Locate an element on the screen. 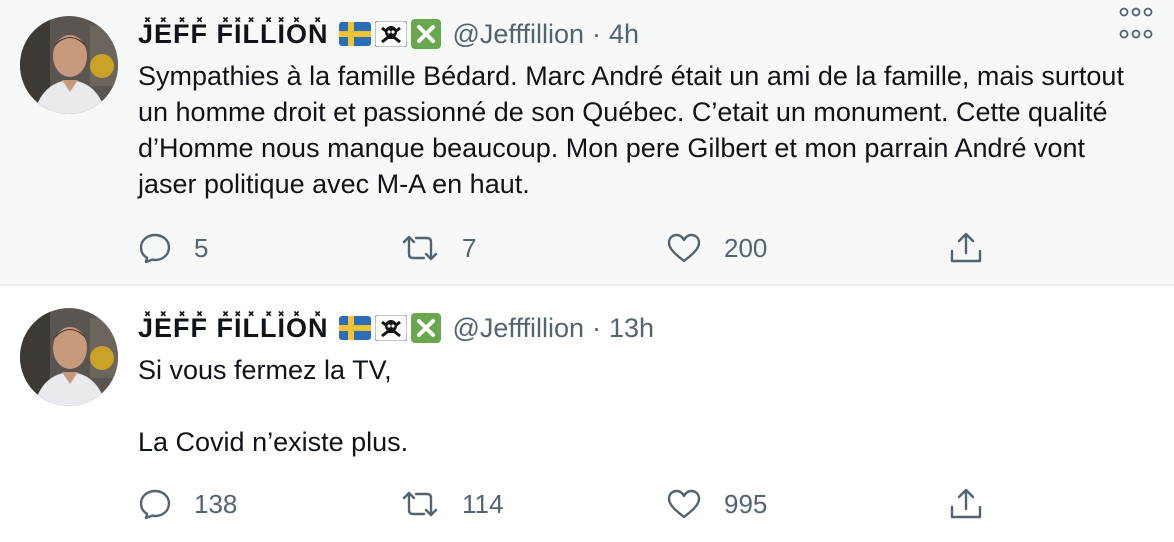 The image size is (1174, 542). retweet-button: 7 is located at coordinates (438, 248).